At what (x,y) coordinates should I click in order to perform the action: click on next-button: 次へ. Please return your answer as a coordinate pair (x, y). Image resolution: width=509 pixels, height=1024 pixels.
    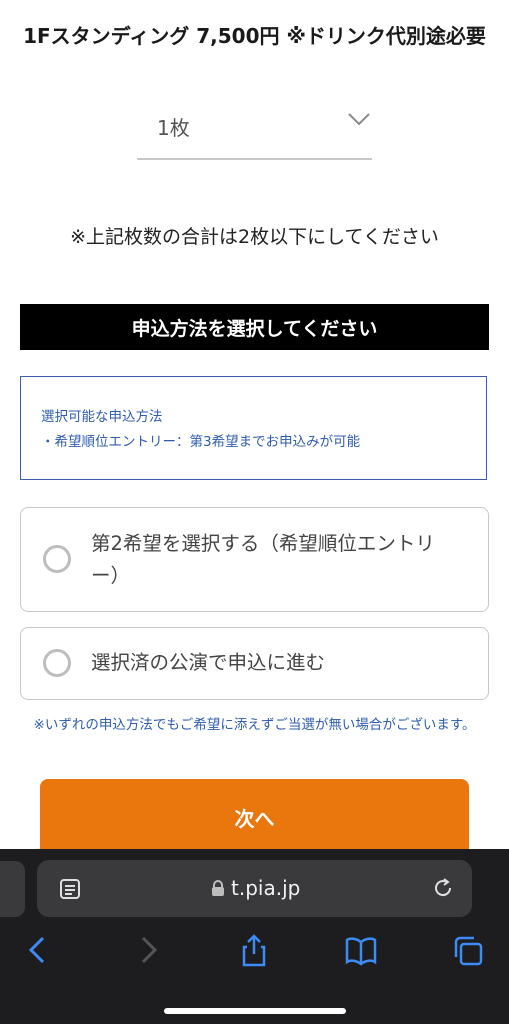
    Looking at the image, I should click on (254, 819).